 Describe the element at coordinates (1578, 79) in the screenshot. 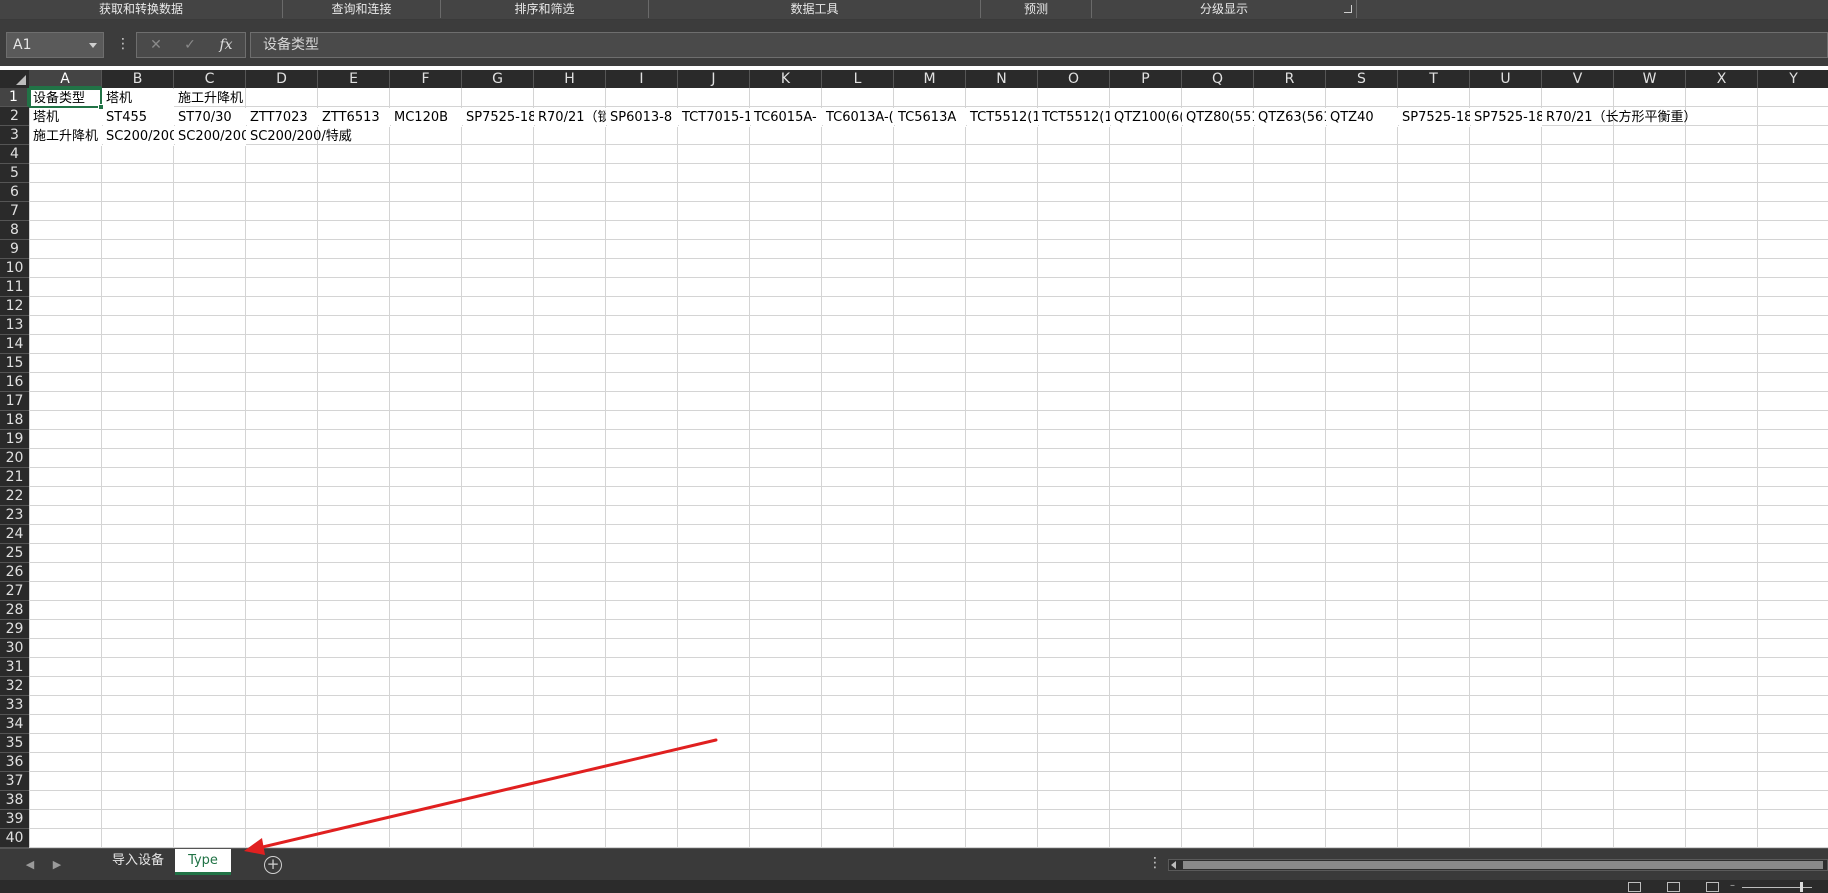

I see `column-header-v: V` at that location.